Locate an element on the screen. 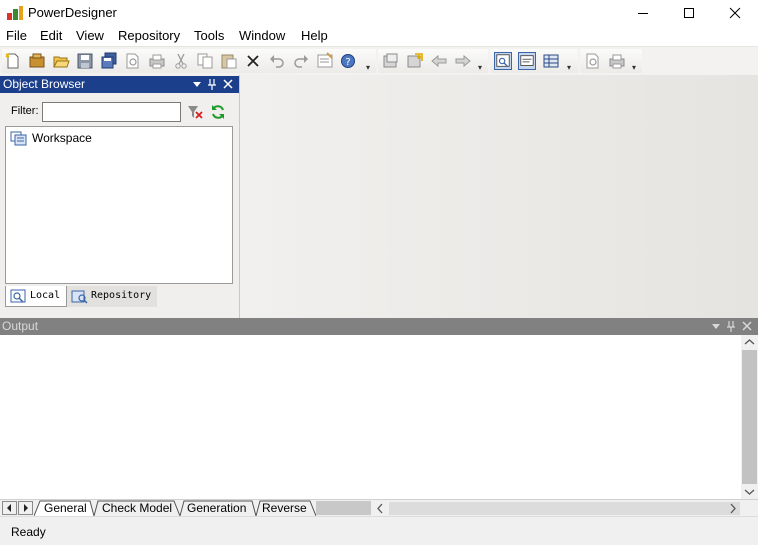 The image size is (758, 545). scroll-right-icon is located at coordinates (732, 508).